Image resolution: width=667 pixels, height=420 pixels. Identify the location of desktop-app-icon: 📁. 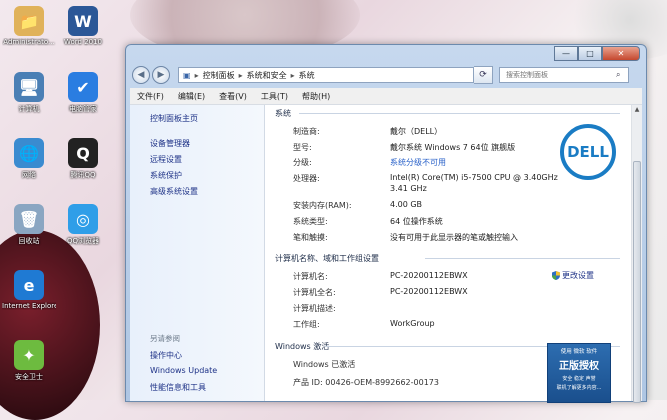
(29, 21).